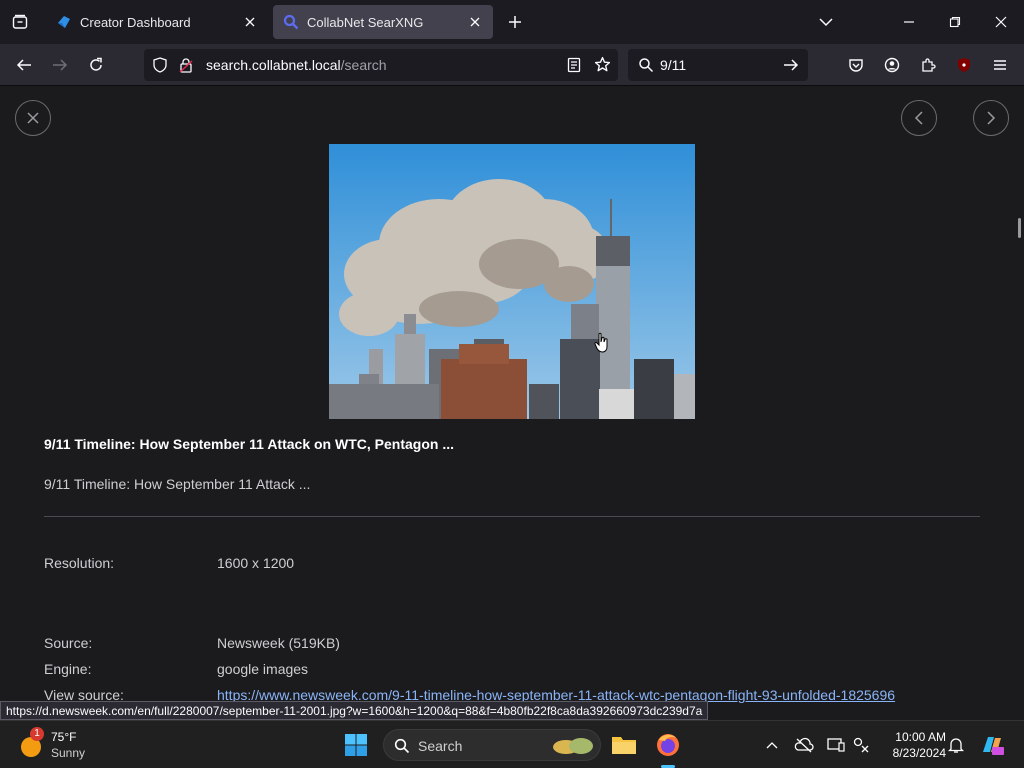 The height and width of the screenshot is (768, 1024). Describe the element at coordinates (79, 563) in the screenshot. I see `resolution-label: Resolution:` at that location.